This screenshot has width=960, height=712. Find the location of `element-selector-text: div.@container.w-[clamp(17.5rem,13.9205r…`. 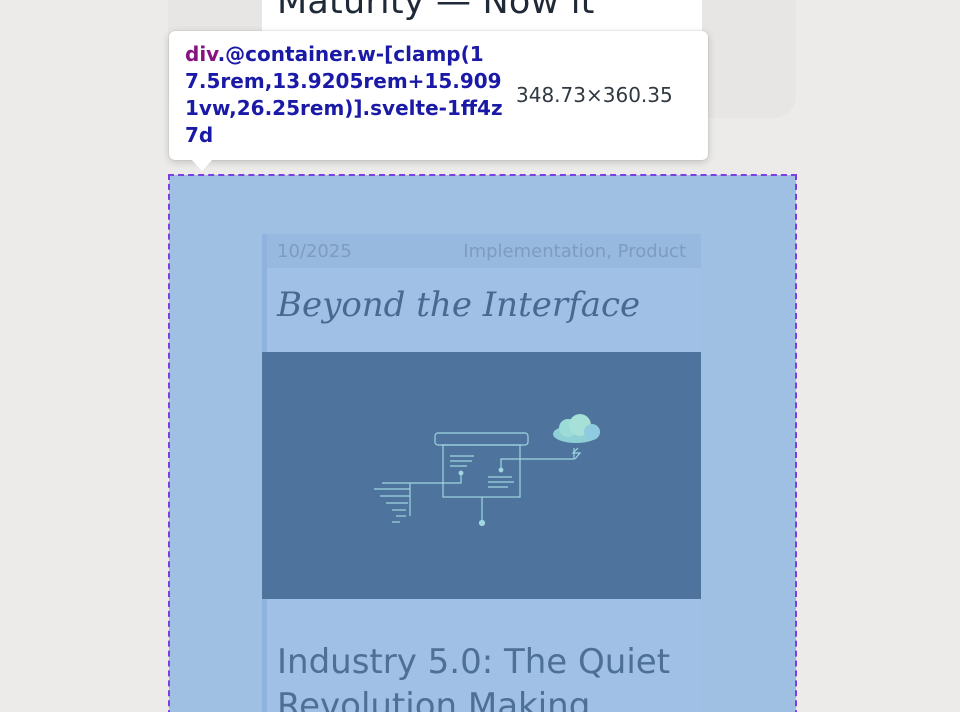

element-selector-text: div.@container.w-[clamp(17.5rem,13.9205r… is located at coordinates (344, 95).